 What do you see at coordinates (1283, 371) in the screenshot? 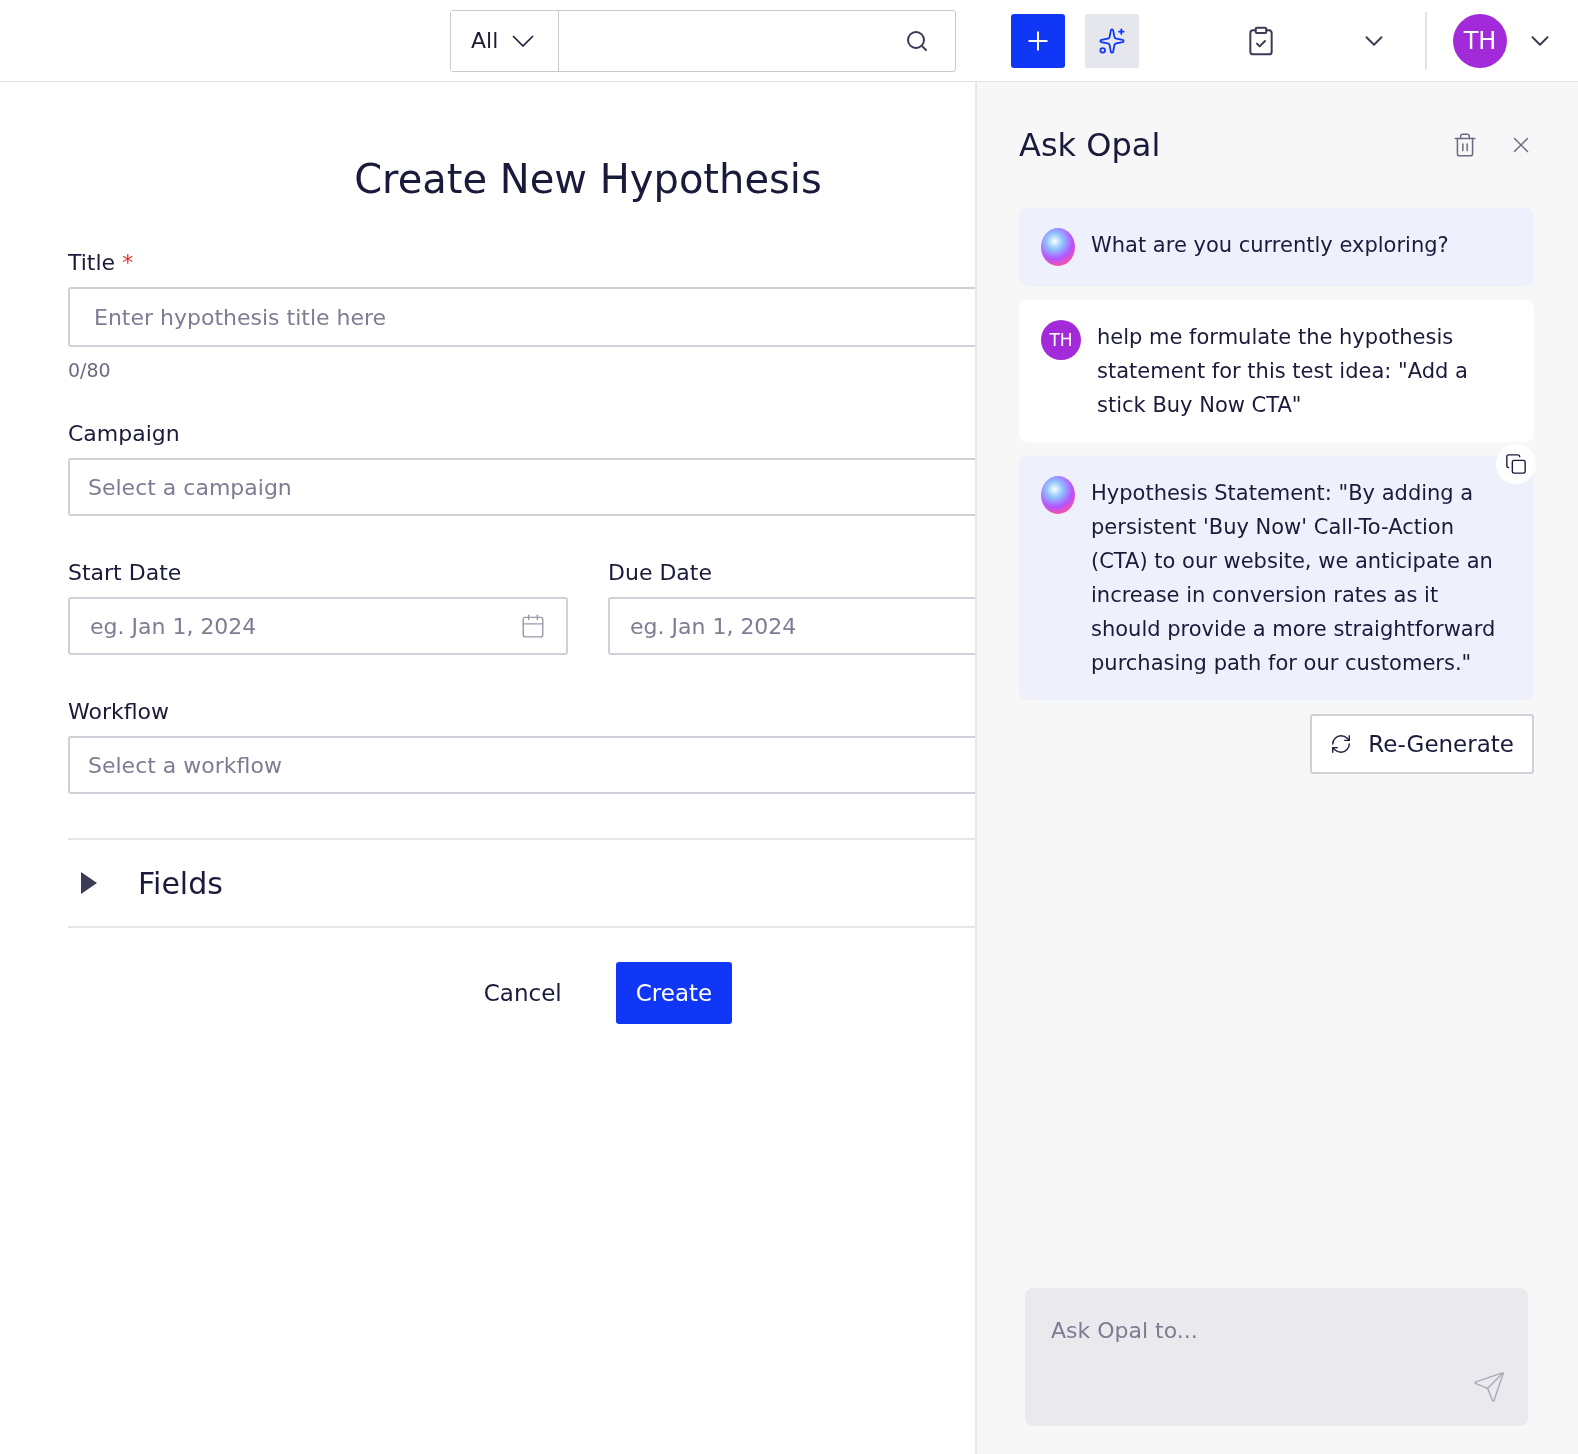
I see `message-text: help me formulate the hypothesis statement for this test idea: "Add a stick Buy Now CTA"` at bounding box center [1283, 371].